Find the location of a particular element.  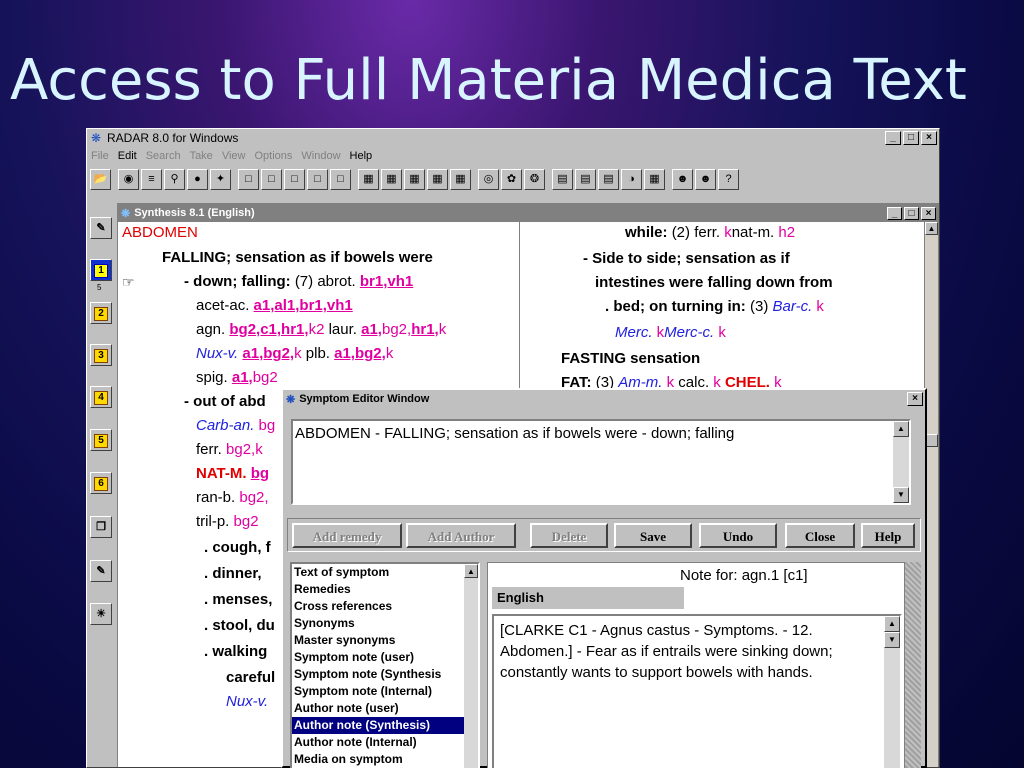

abc-icon: ≡ is located at coordinates (151, 179).